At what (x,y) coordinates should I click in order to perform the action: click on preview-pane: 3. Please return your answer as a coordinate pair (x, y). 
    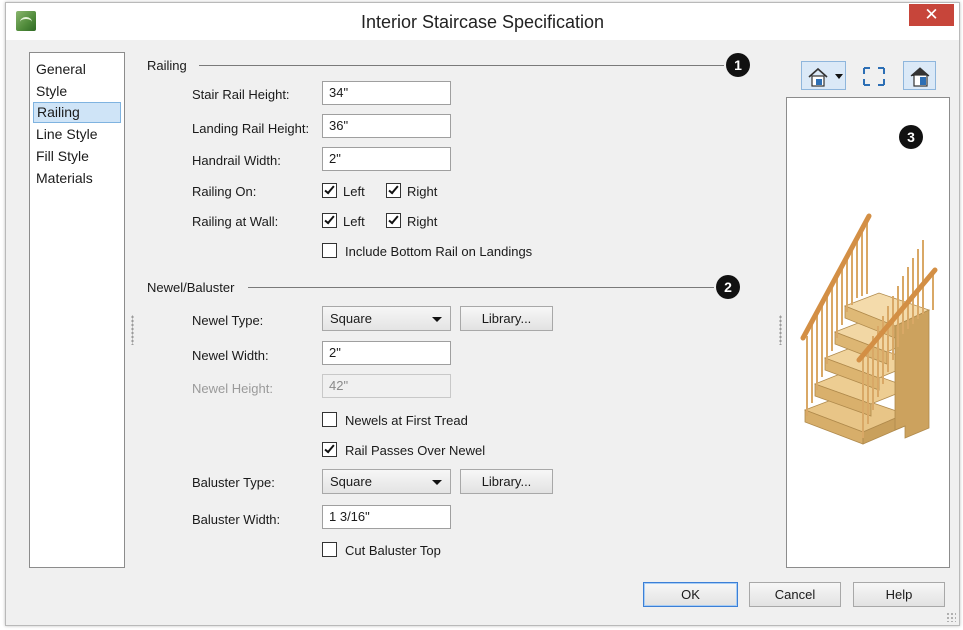
    Looking at the image, I should click on (868, 332).